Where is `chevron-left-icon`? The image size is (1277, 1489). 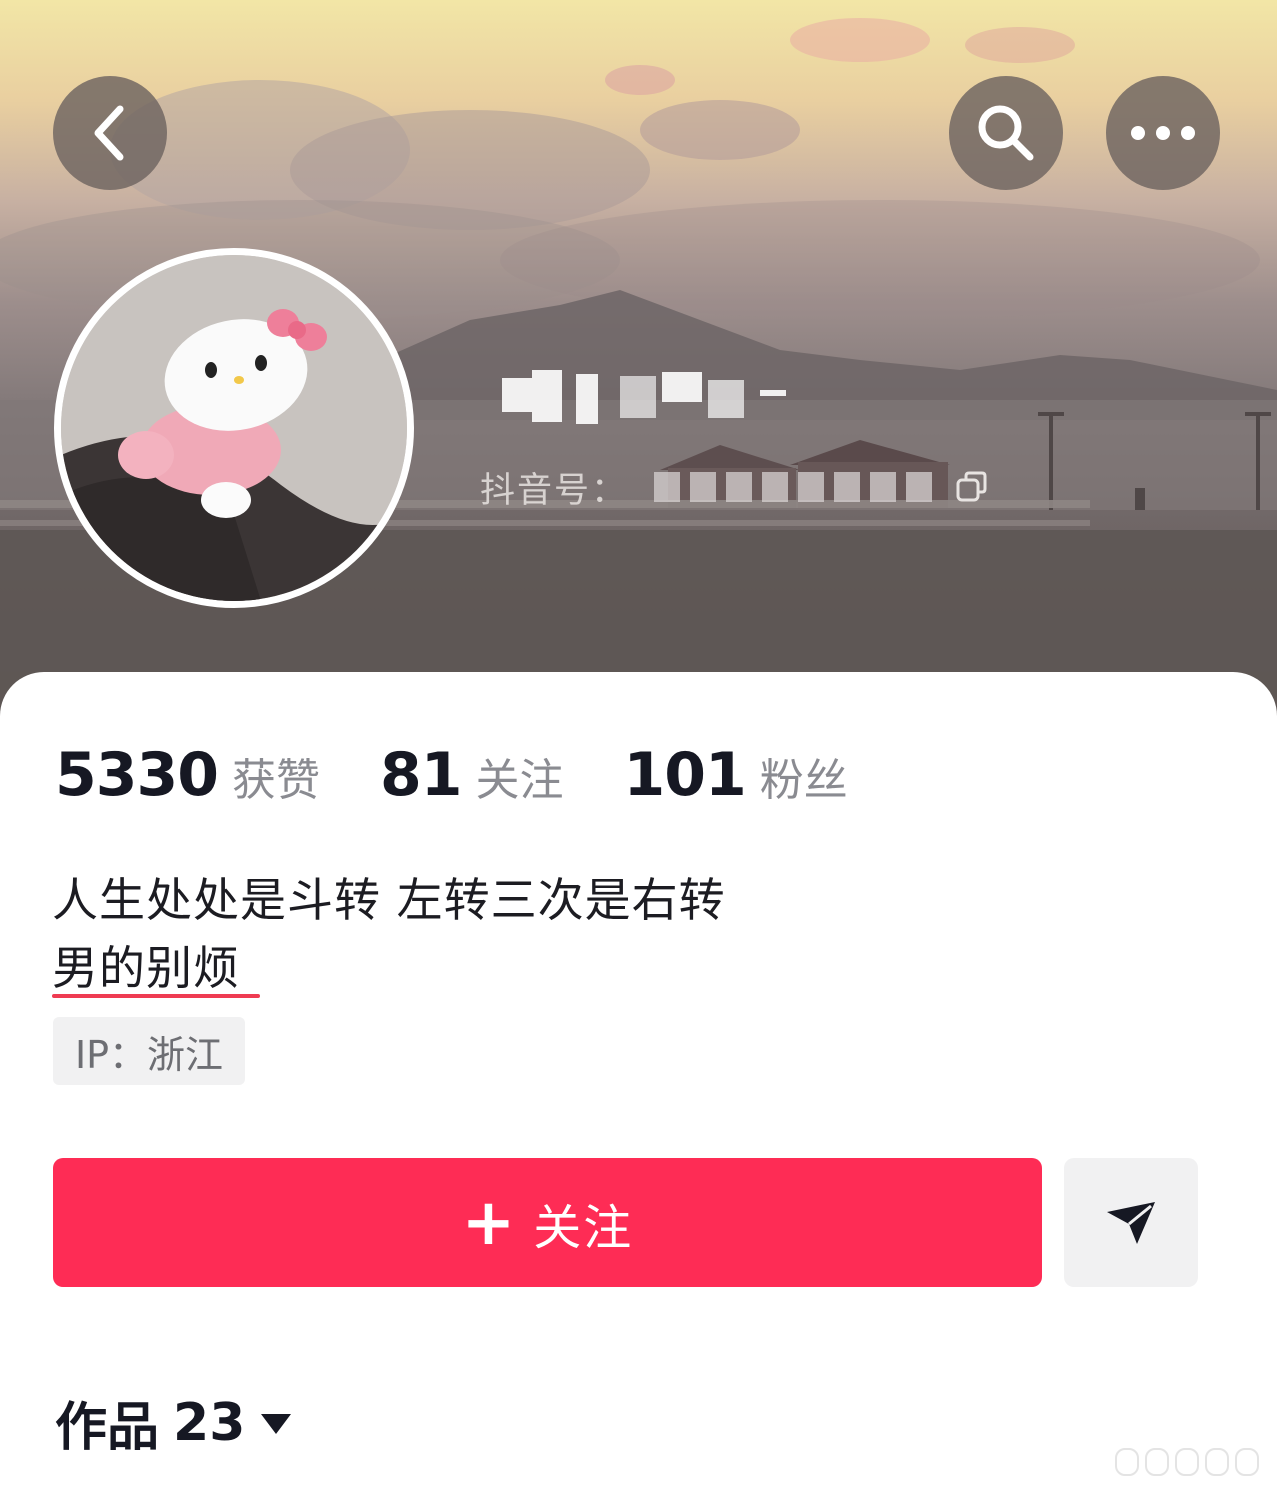 chevron-left-icon is located at coordinates (109, 133).